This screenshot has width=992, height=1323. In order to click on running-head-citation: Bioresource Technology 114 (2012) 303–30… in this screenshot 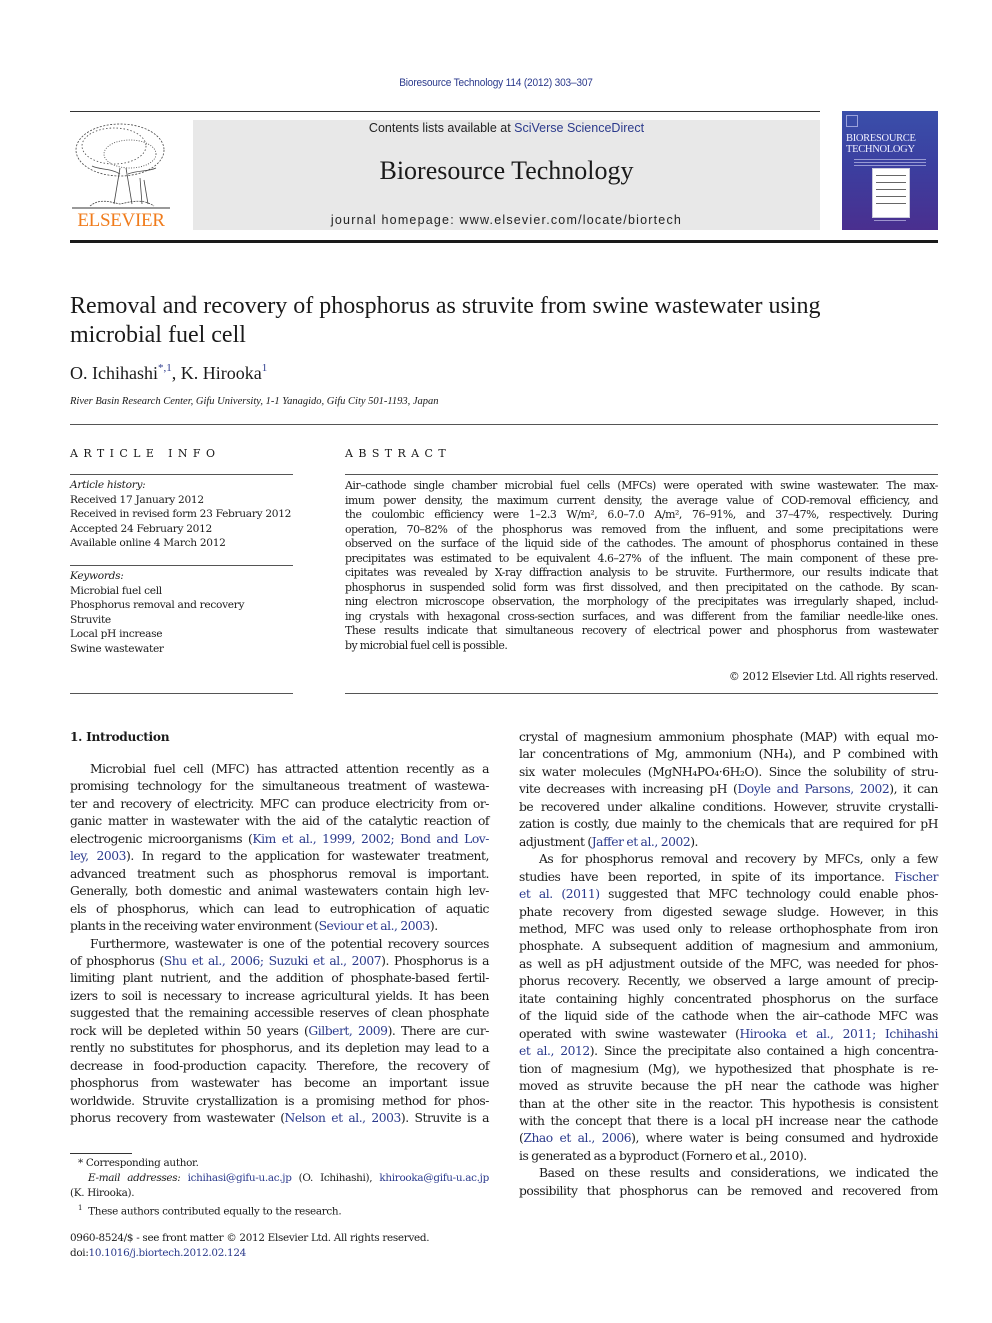, I will do `click(496, 83)`.